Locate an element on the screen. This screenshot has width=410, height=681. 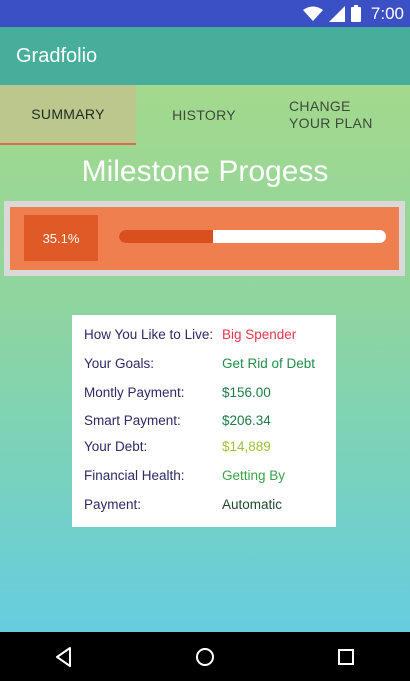
info-value: $156.00 is located at coordinates (246, 392).